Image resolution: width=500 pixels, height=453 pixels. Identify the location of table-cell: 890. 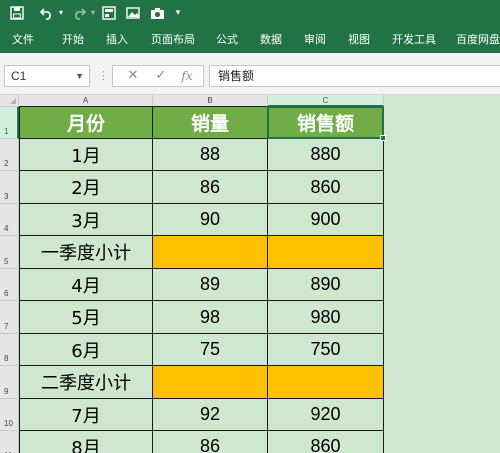
(326, 285).